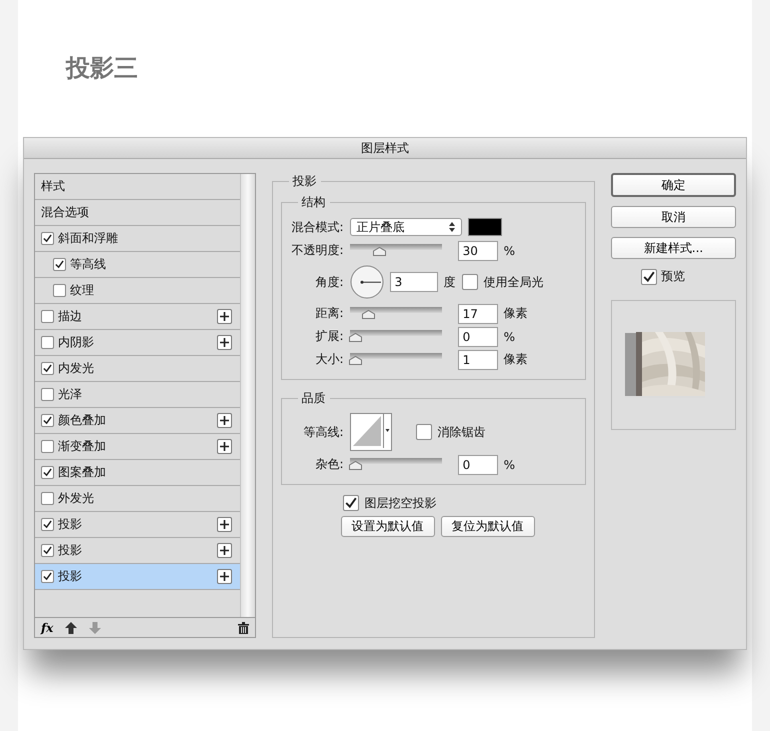  What do you see at coordinates (329, 336) in the screenshot?
I see `field-label: 扩展:` at bounding box center [329, 336].